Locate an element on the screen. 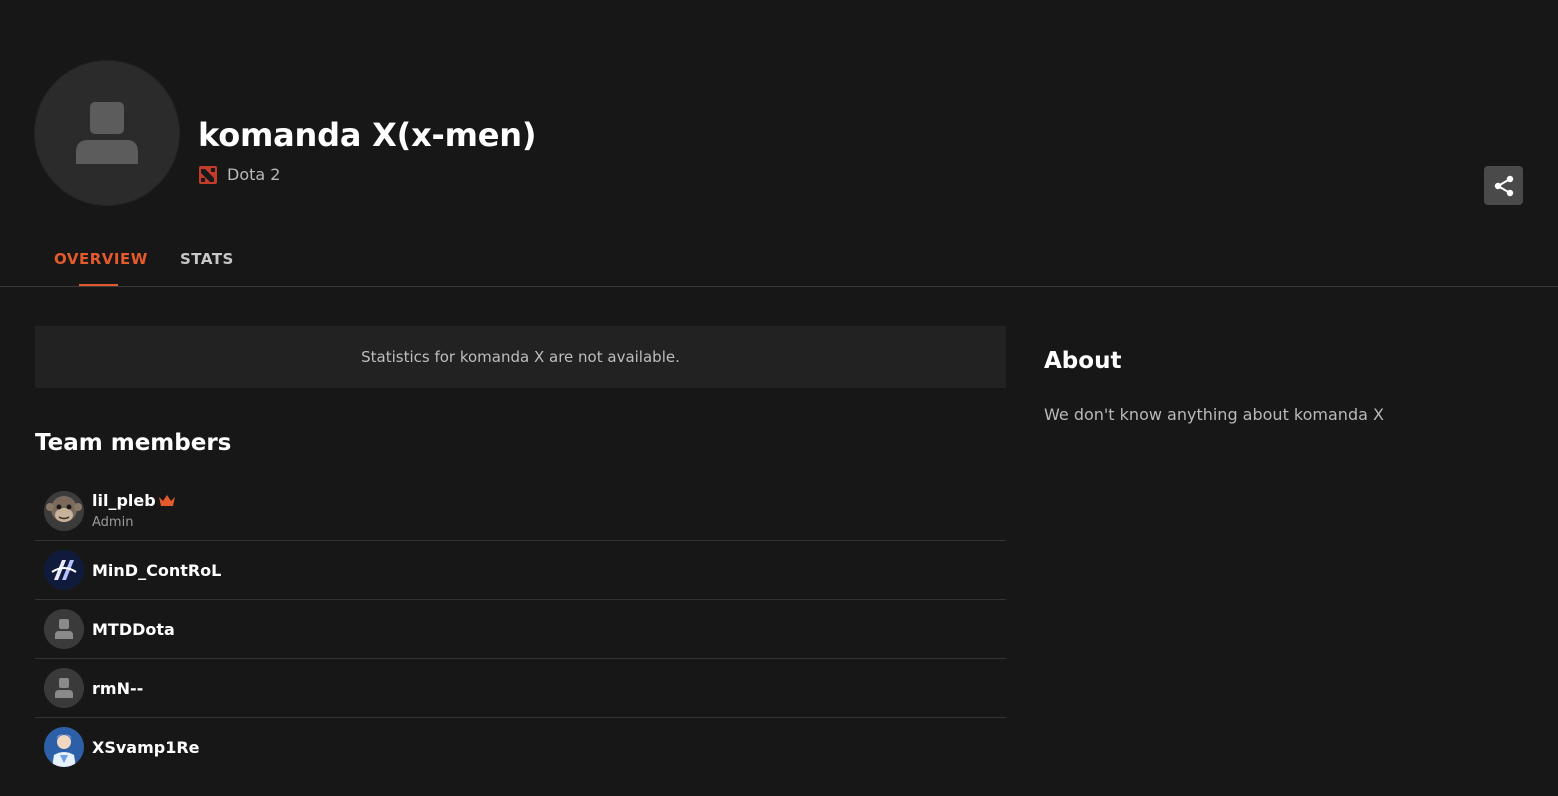  about-heading: About is located at coordinates (1083, 361).